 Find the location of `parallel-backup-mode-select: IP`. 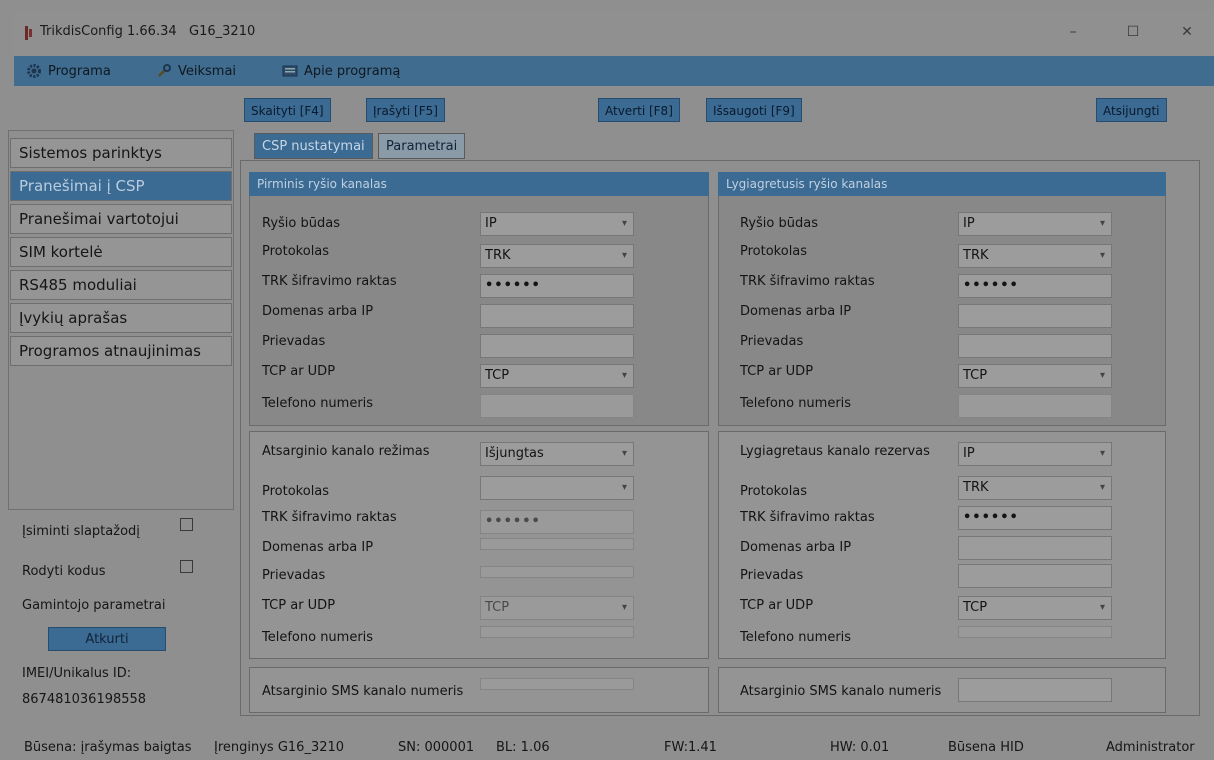

parallel-backup-mode-select: IP is located at coordinates (1035, 454).